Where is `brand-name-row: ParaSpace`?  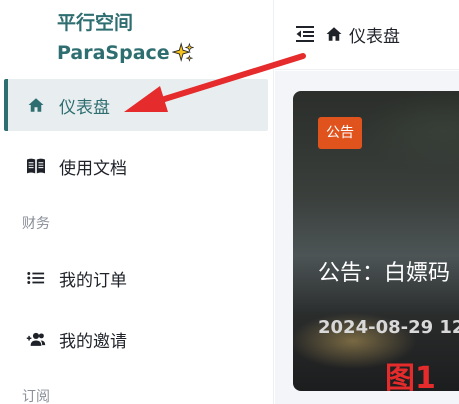 brand-name-row: ParaSpace is located at coordinates (125, 53).